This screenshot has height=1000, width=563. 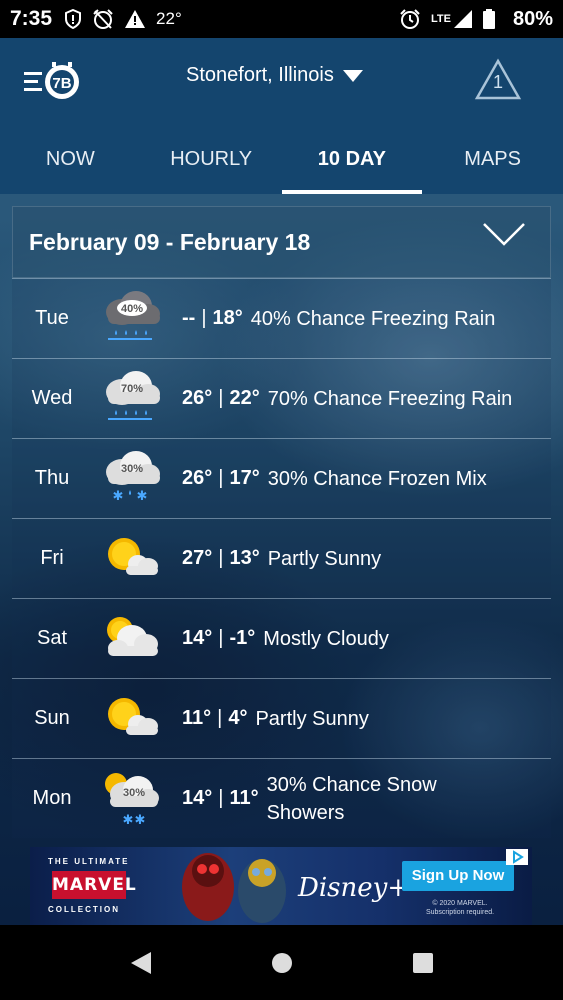 I want to click on date-range-header: February 09 - February 18, so click(x=281, y=242).